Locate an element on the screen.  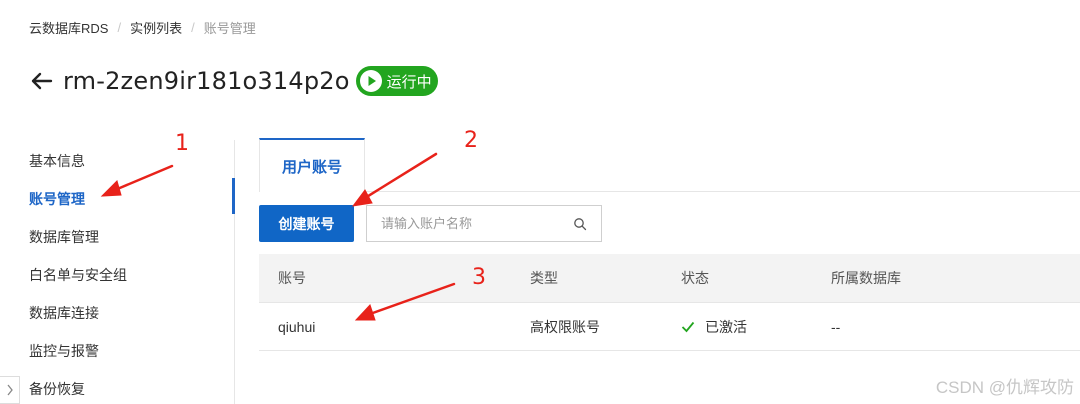
breadcrumb-current: 账号管理 is located at coordinates (229, 28).